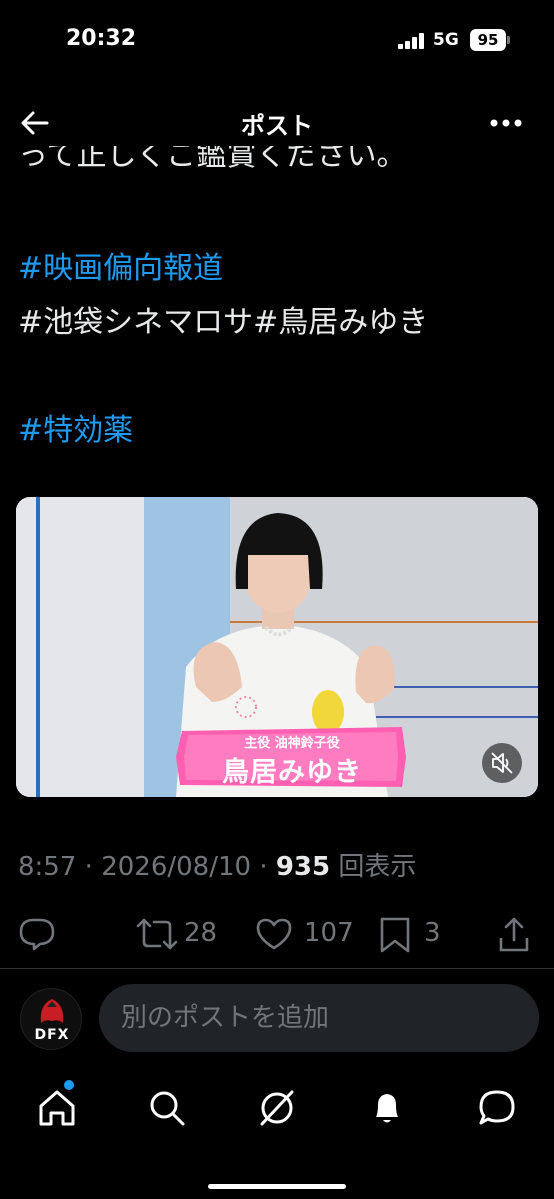  I want to click on repost-count: 28, so click(201, 933).